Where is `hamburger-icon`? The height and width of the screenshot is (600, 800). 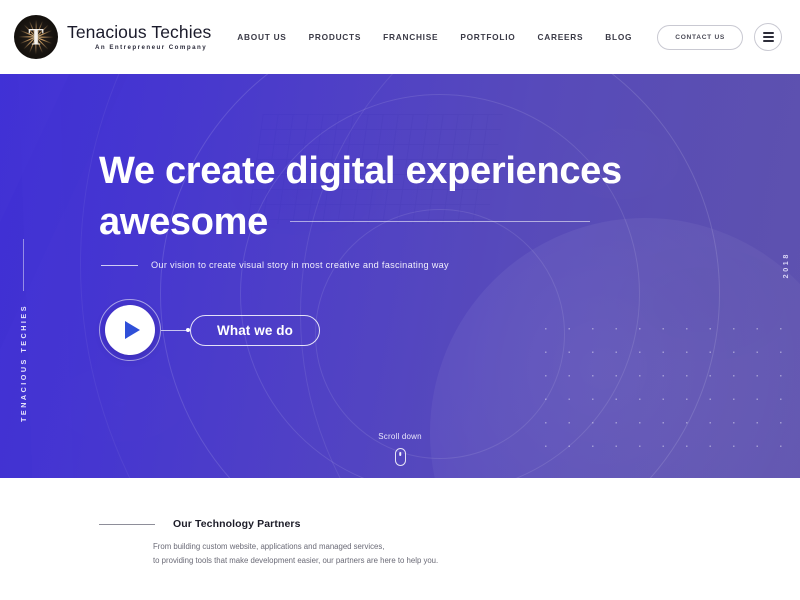
hamburger-icon is located at coordinates (768, 37).